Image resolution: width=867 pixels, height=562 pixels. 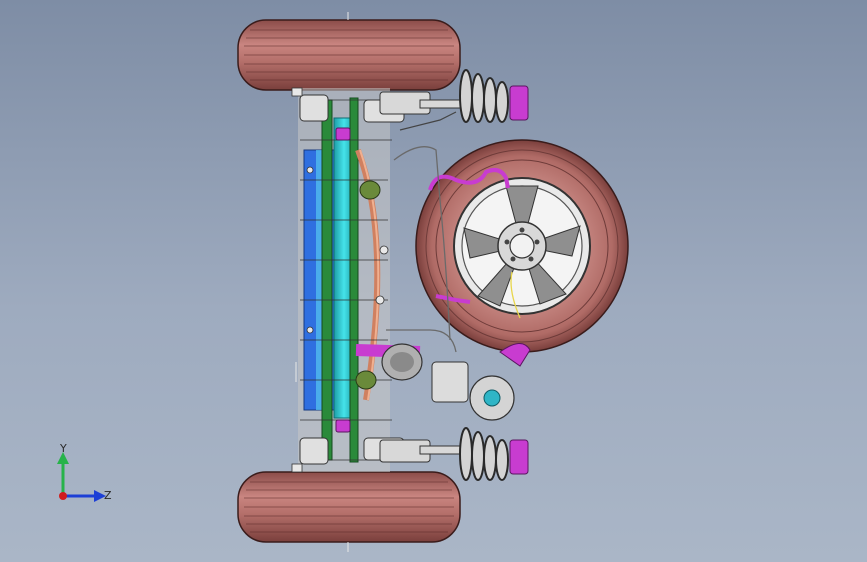 What do you see at coordinates (484, 454) in the screenshot?
I see `rear-coil-spring` at bounding box center [484, 454].